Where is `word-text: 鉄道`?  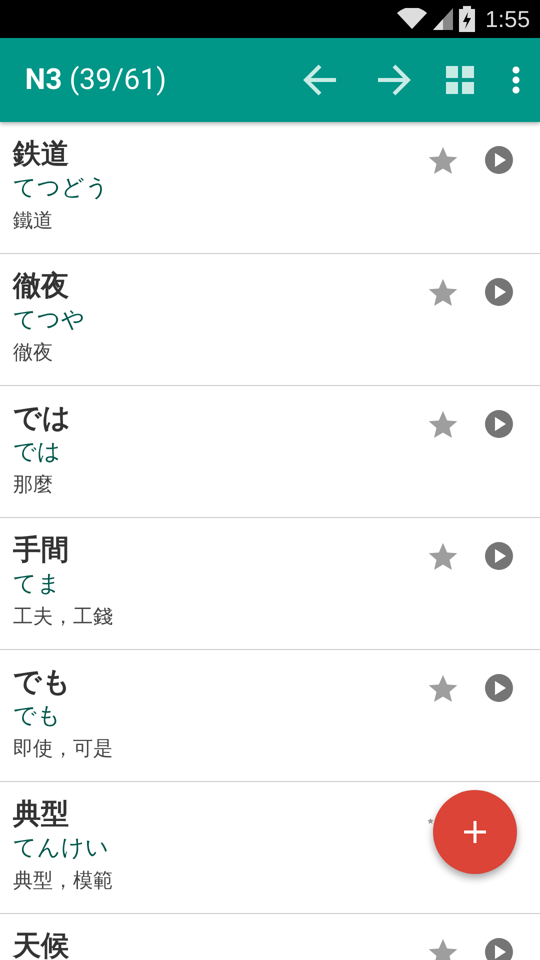
word-text: 鉄道 is located at coordinates (41, 154).